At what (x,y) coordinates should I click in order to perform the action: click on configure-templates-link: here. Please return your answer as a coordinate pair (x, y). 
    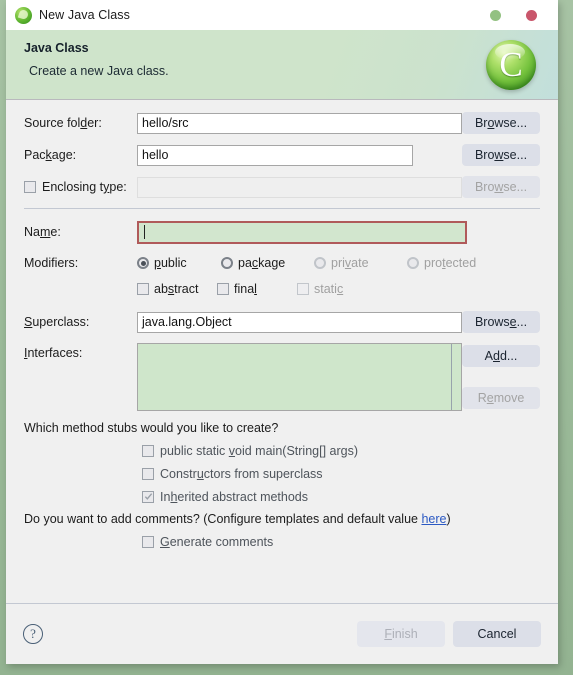
    Looking at the image, I should click on (433, 519).